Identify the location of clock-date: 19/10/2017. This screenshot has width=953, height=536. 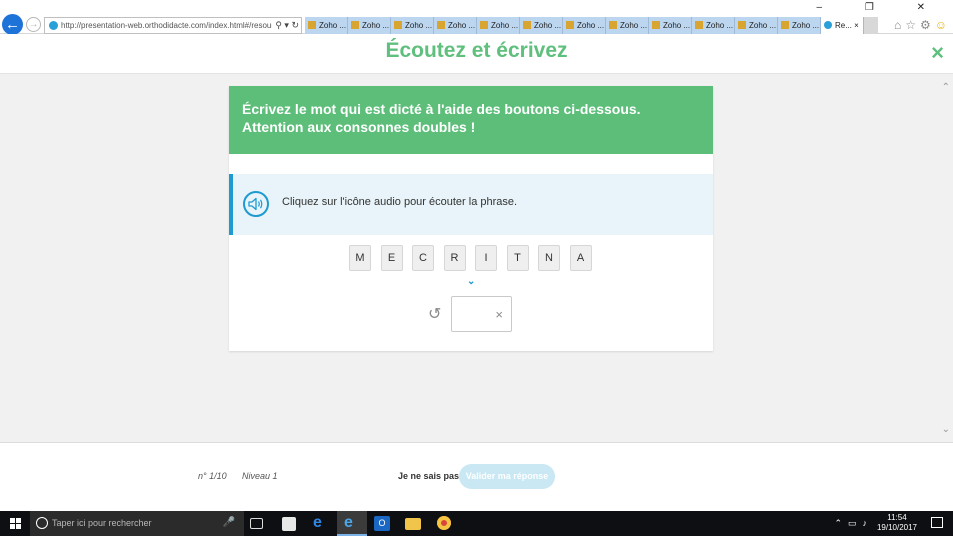
(896, 527).